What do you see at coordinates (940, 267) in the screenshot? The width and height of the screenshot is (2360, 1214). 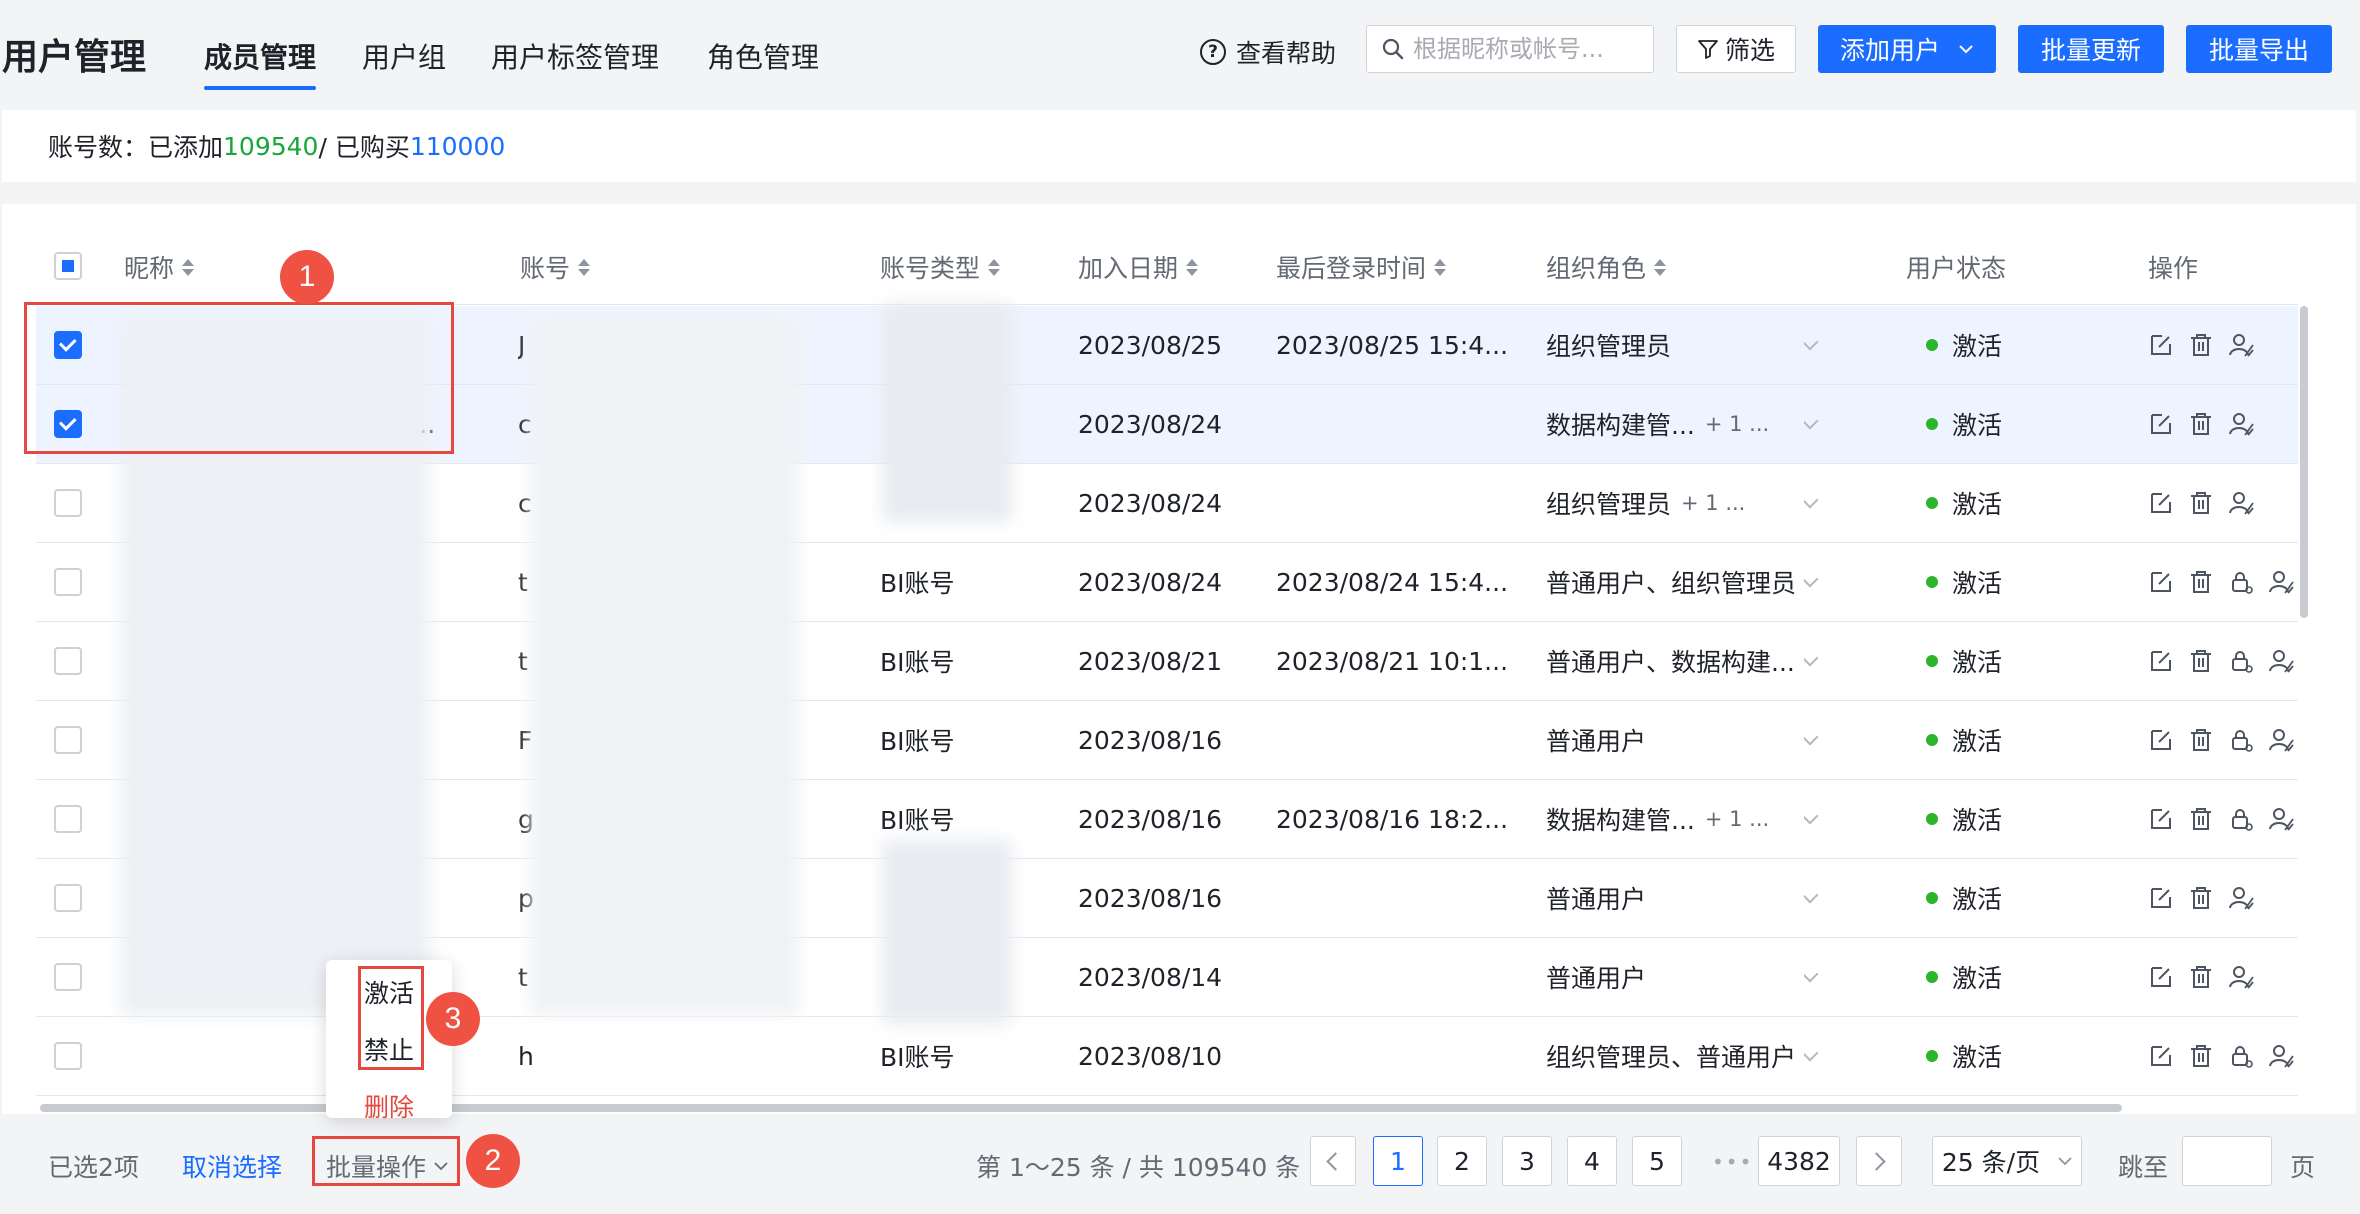 I see `header-account-type: 账号类型` at bounding box center [940, 267].